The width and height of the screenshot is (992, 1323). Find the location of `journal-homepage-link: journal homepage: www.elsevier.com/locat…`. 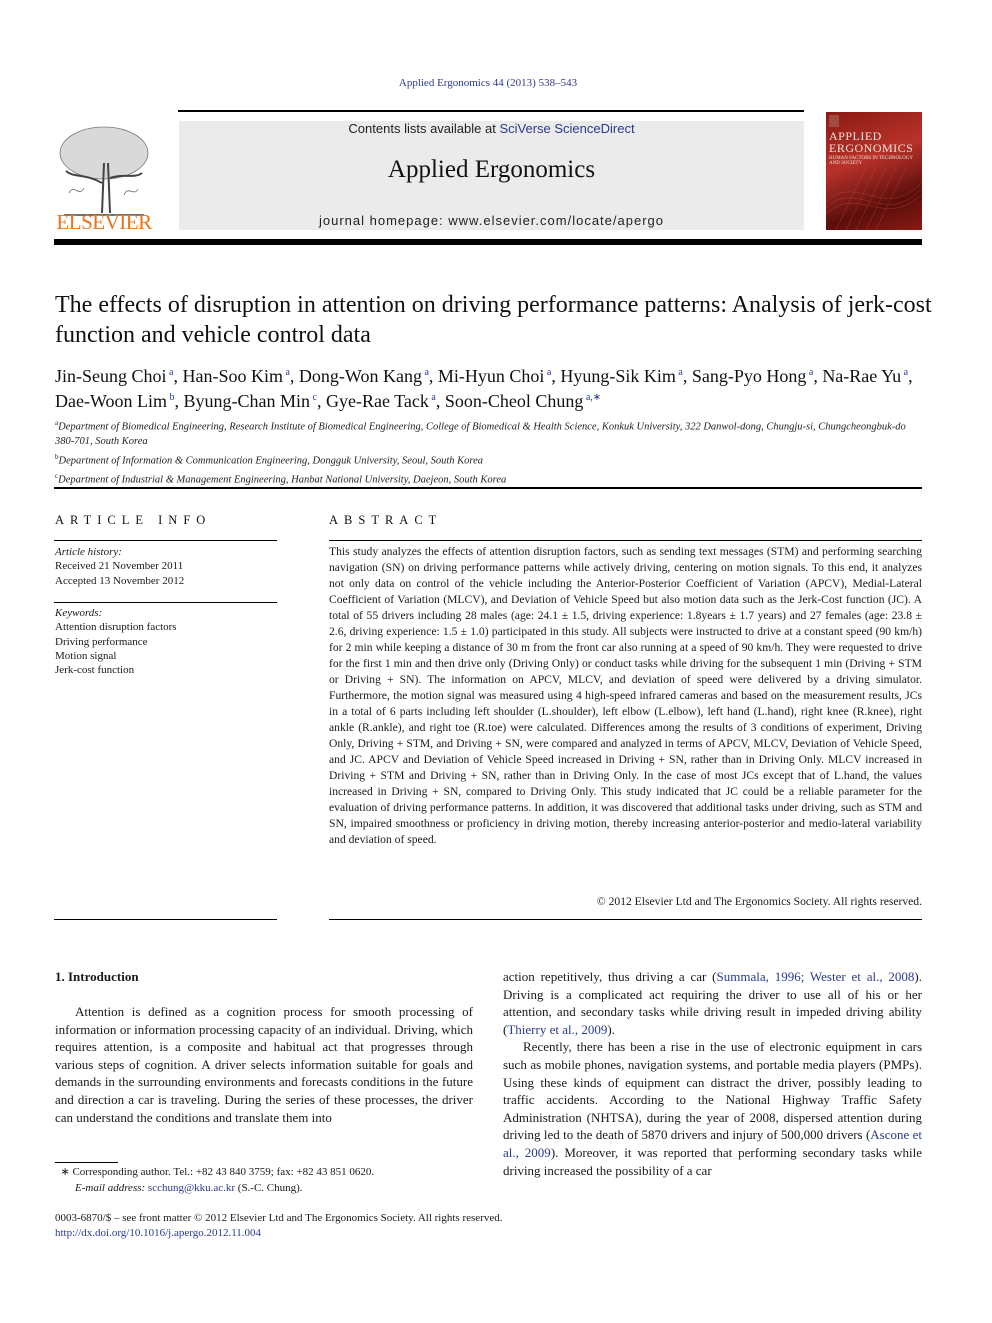

journal-homepage-link: journal homepage: www.elsevier.com/locat… is located at coordinates (491, 220).